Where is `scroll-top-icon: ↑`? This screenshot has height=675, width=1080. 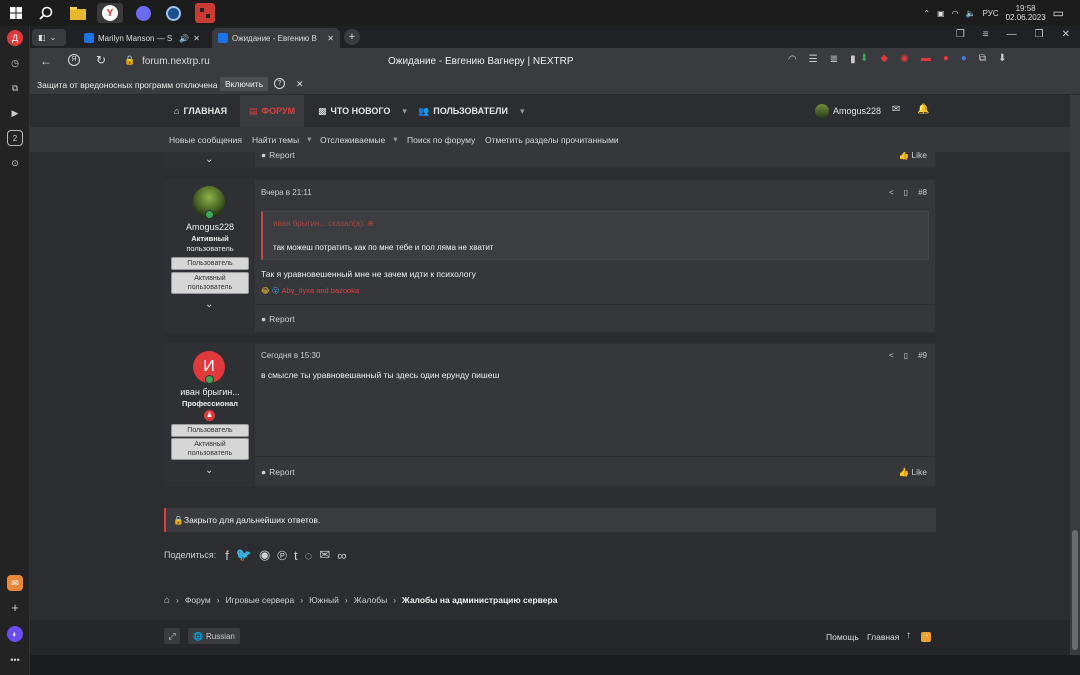
scroll-top-icon: ↑ is located at coordinates (908, 635).